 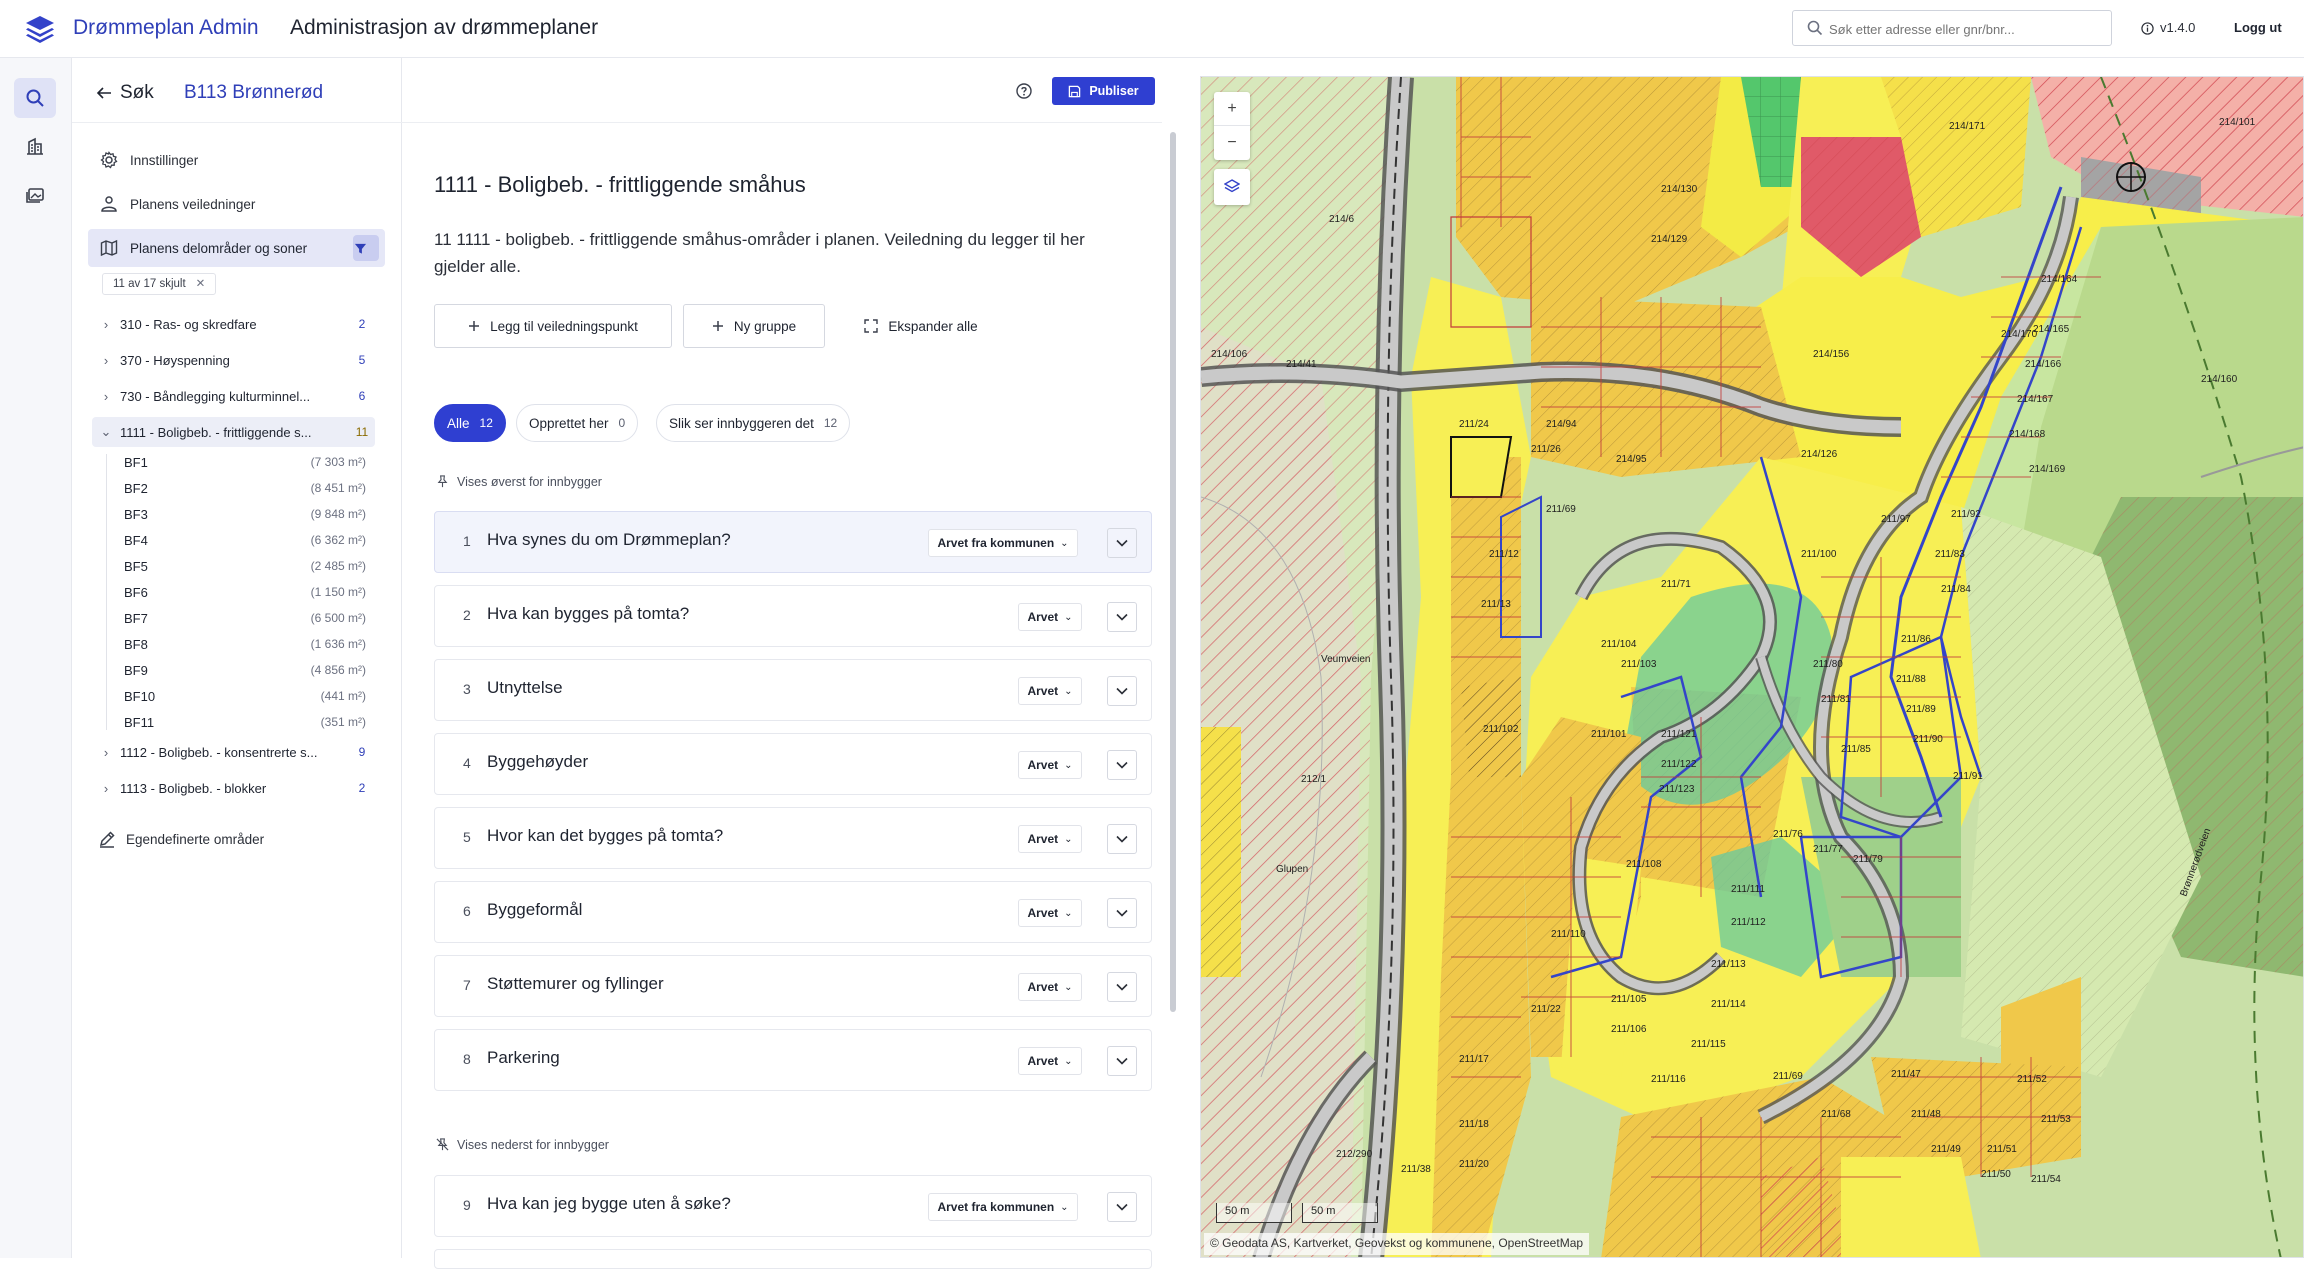 I want to click on tree-item-1111: ⌄ 1111 - Boligbeb. - frittliggende s... 11, so click(x=233, y=432).